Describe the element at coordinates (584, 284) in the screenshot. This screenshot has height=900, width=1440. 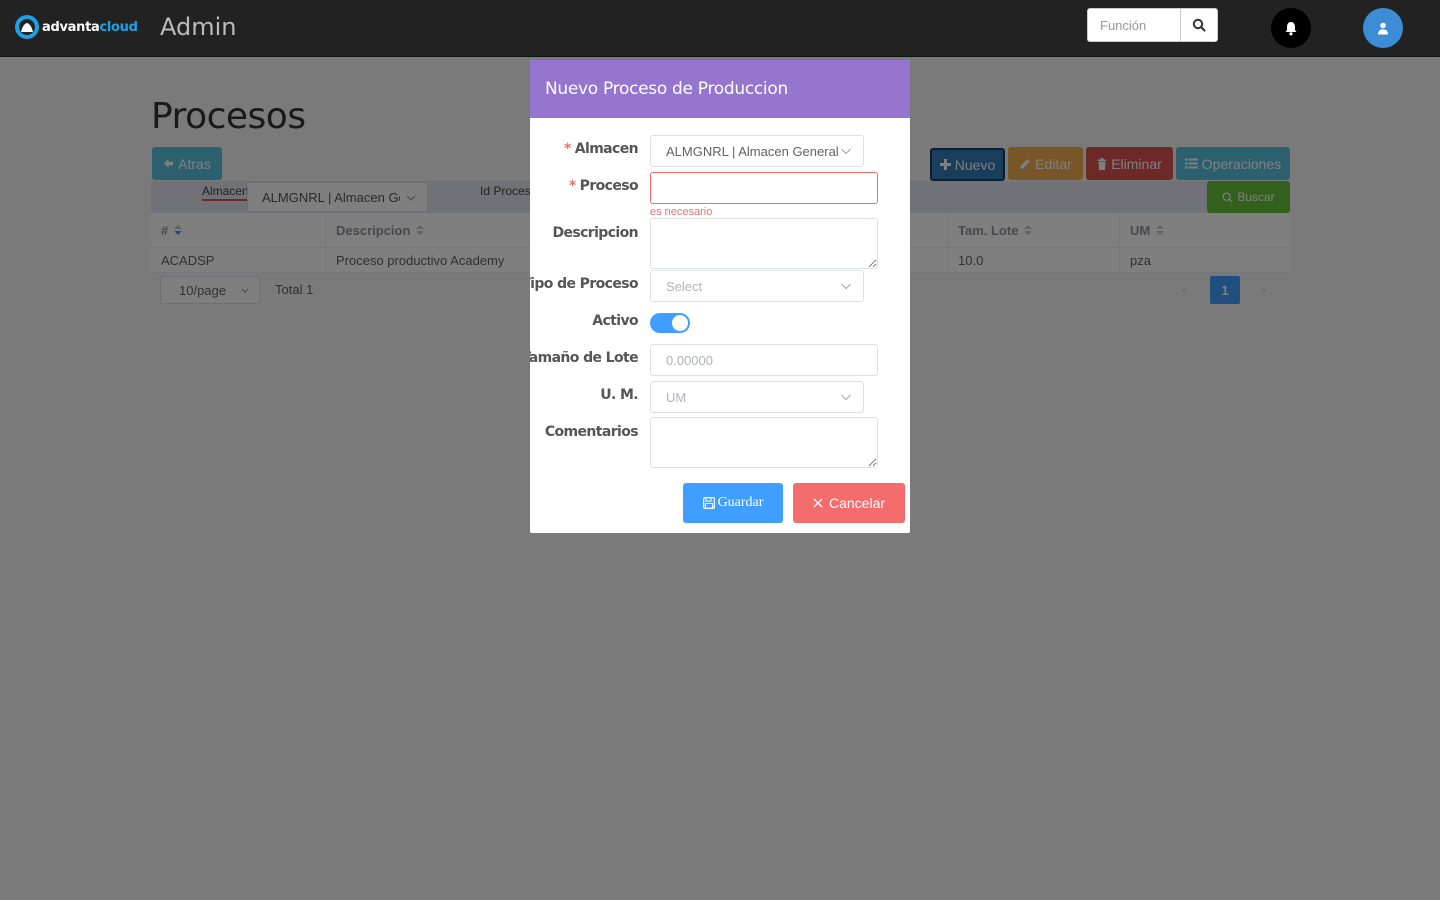
I see `tipo-proceso-label: Tipo de Proceso` at that location.